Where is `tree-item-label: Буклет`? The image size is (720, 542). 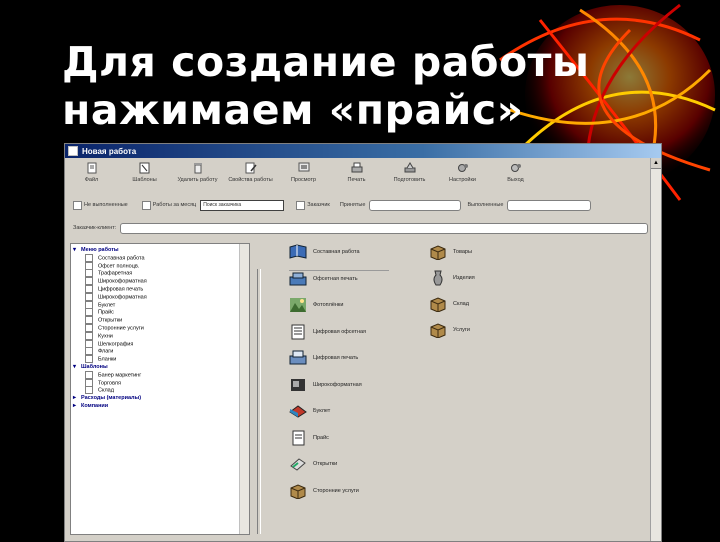 tree-item-label: Буклет is located at coordinates (107, 305).